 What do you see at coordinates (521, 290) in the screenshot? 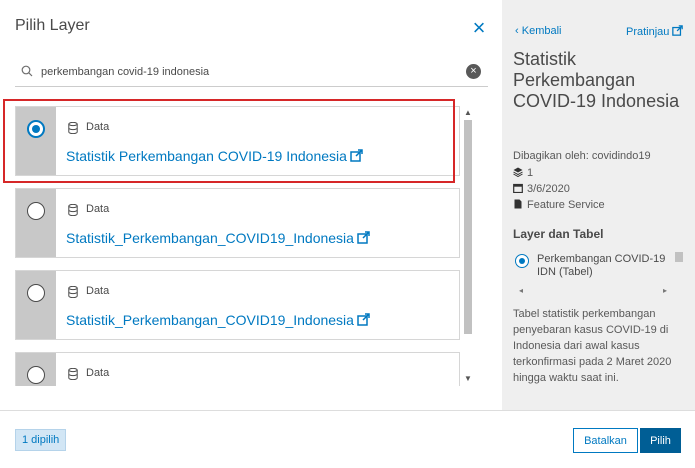
I see `scroll-left-icon: ◂` at bounding box center [521, 290].